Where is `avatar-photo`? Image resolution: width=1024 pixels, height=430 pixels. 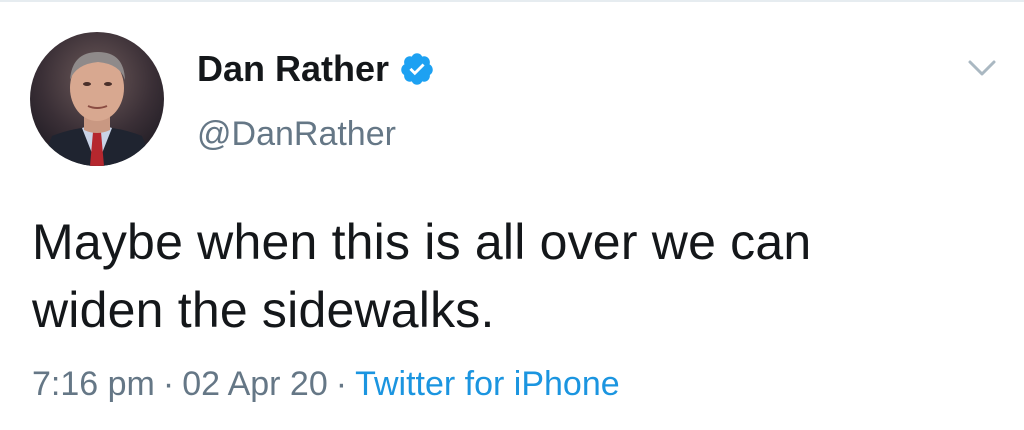 avatar-photo is located at coordinates (97, 99).